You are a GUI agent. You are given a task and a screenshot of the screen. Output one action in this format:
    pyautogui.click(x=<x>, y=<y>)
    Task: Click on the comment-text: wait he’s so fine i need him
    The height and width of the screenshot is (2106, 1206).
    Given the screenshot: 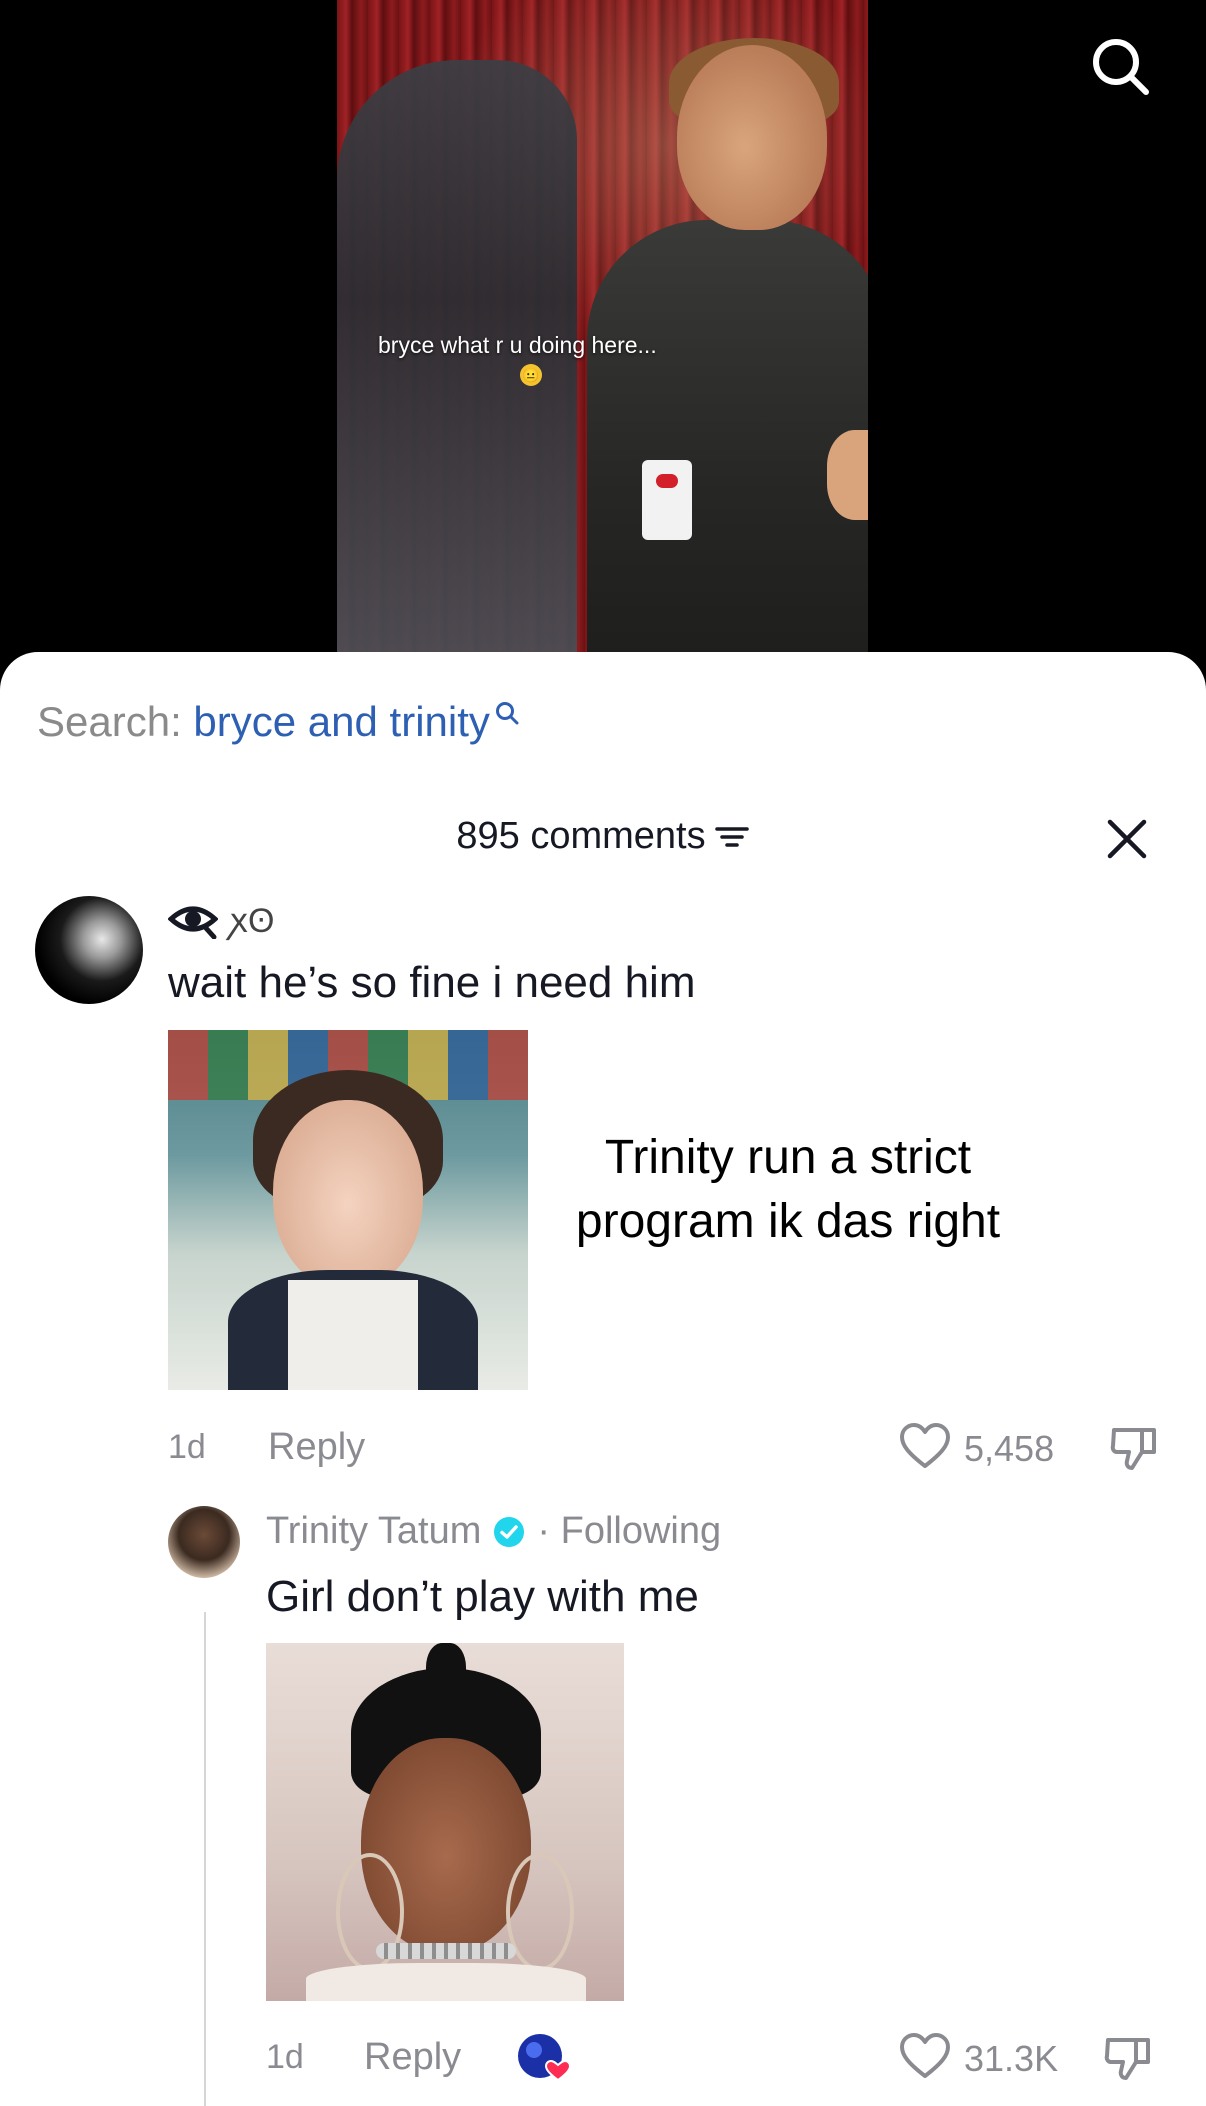 What is the action you would take?
    pyautogui.click(x=432, y=982)
    